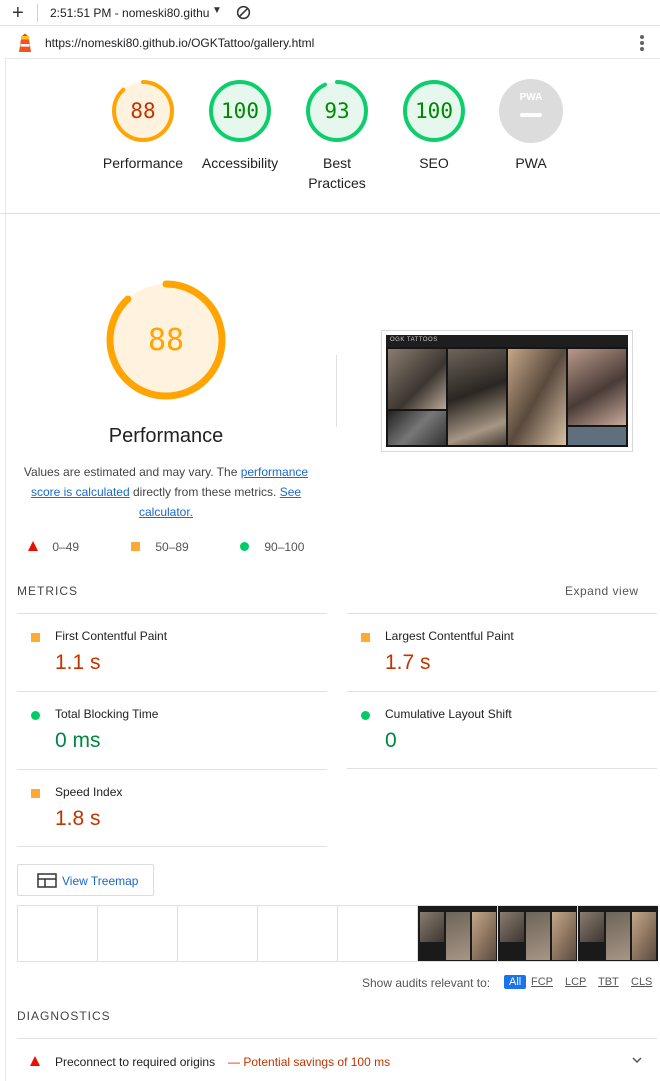  What do you see at coordinates (130, 13) in the screenshot?
I see `report-session-select: 2:51:51 PM - nomeski80.githul` at bounding box center [130, 13].